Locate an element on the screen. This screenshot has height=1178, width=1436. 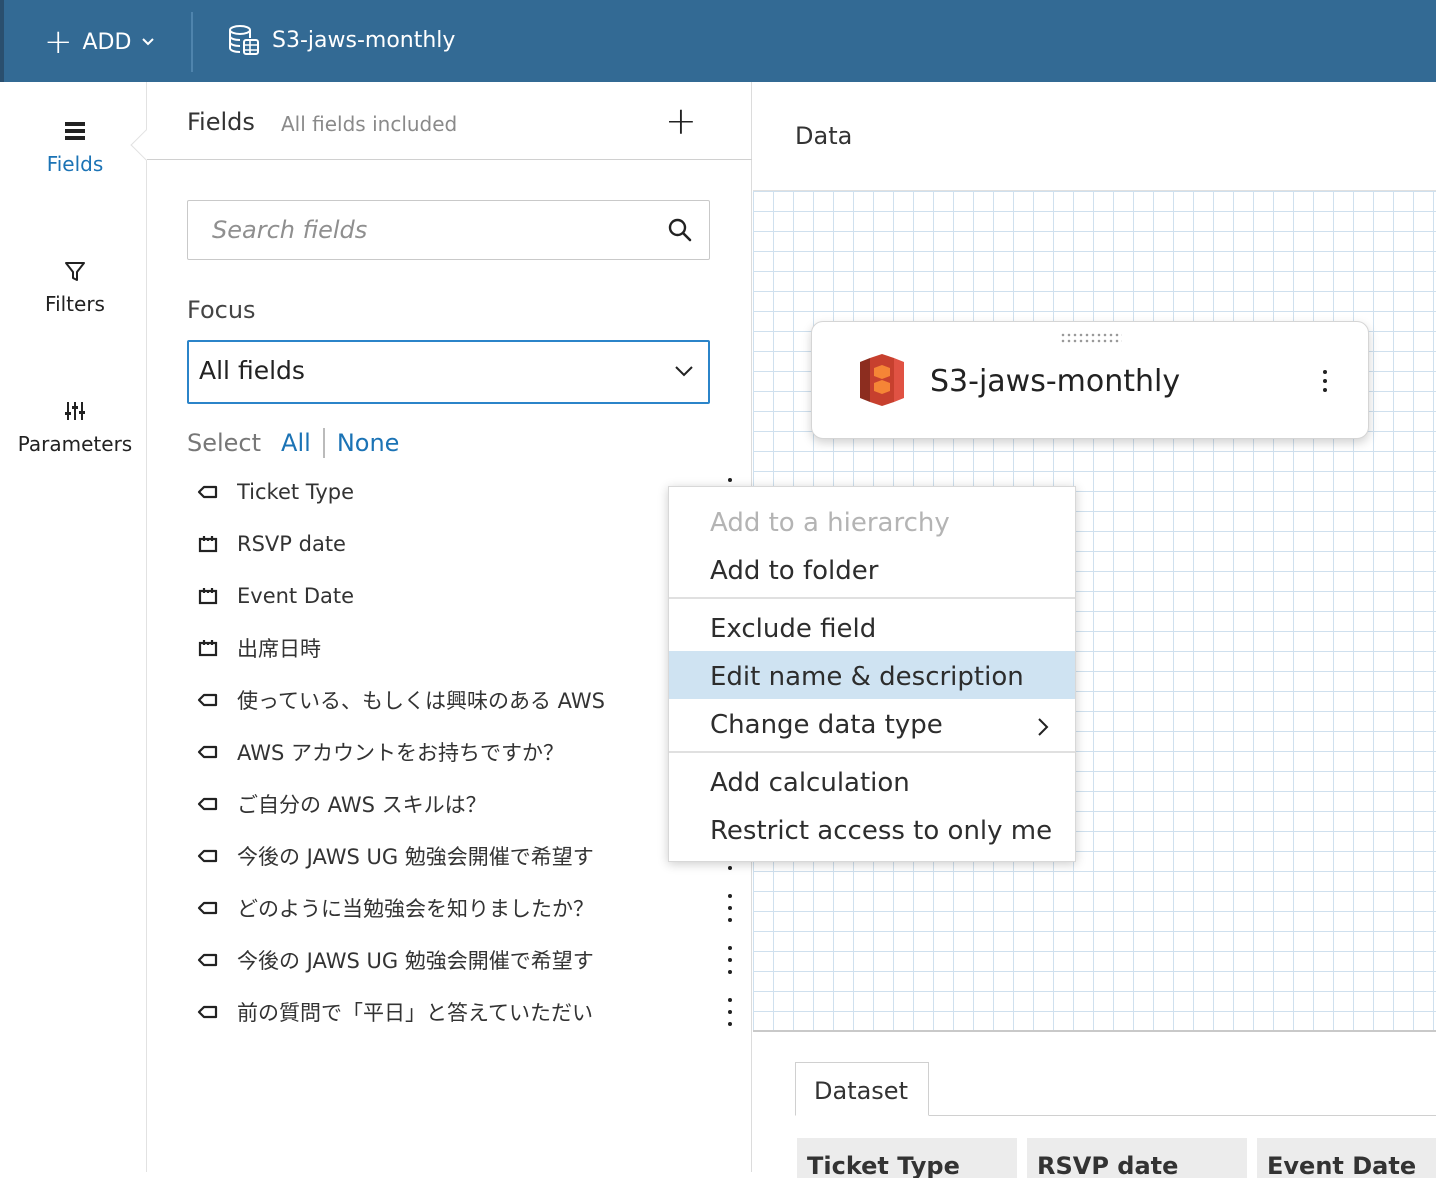
nav-parameters-label: Parameters is located at coordinates (75, 444).